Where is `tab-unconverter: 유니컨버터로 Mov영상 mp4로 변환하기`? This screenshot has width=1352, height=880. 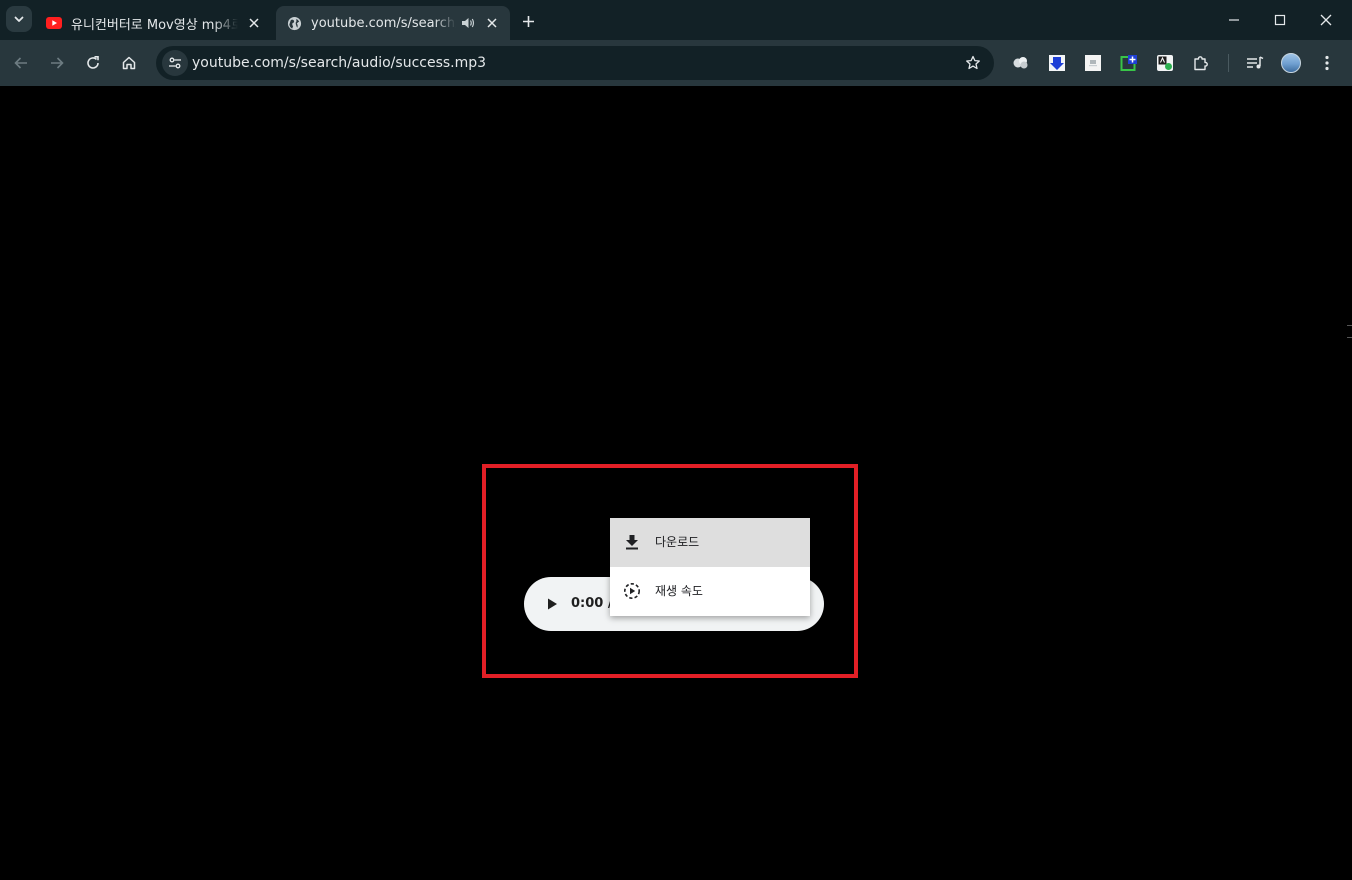
tab-unconverter: 유니컨버터로 Mov영상 mp4로 변환하기 is located at coordinates (154, 23).